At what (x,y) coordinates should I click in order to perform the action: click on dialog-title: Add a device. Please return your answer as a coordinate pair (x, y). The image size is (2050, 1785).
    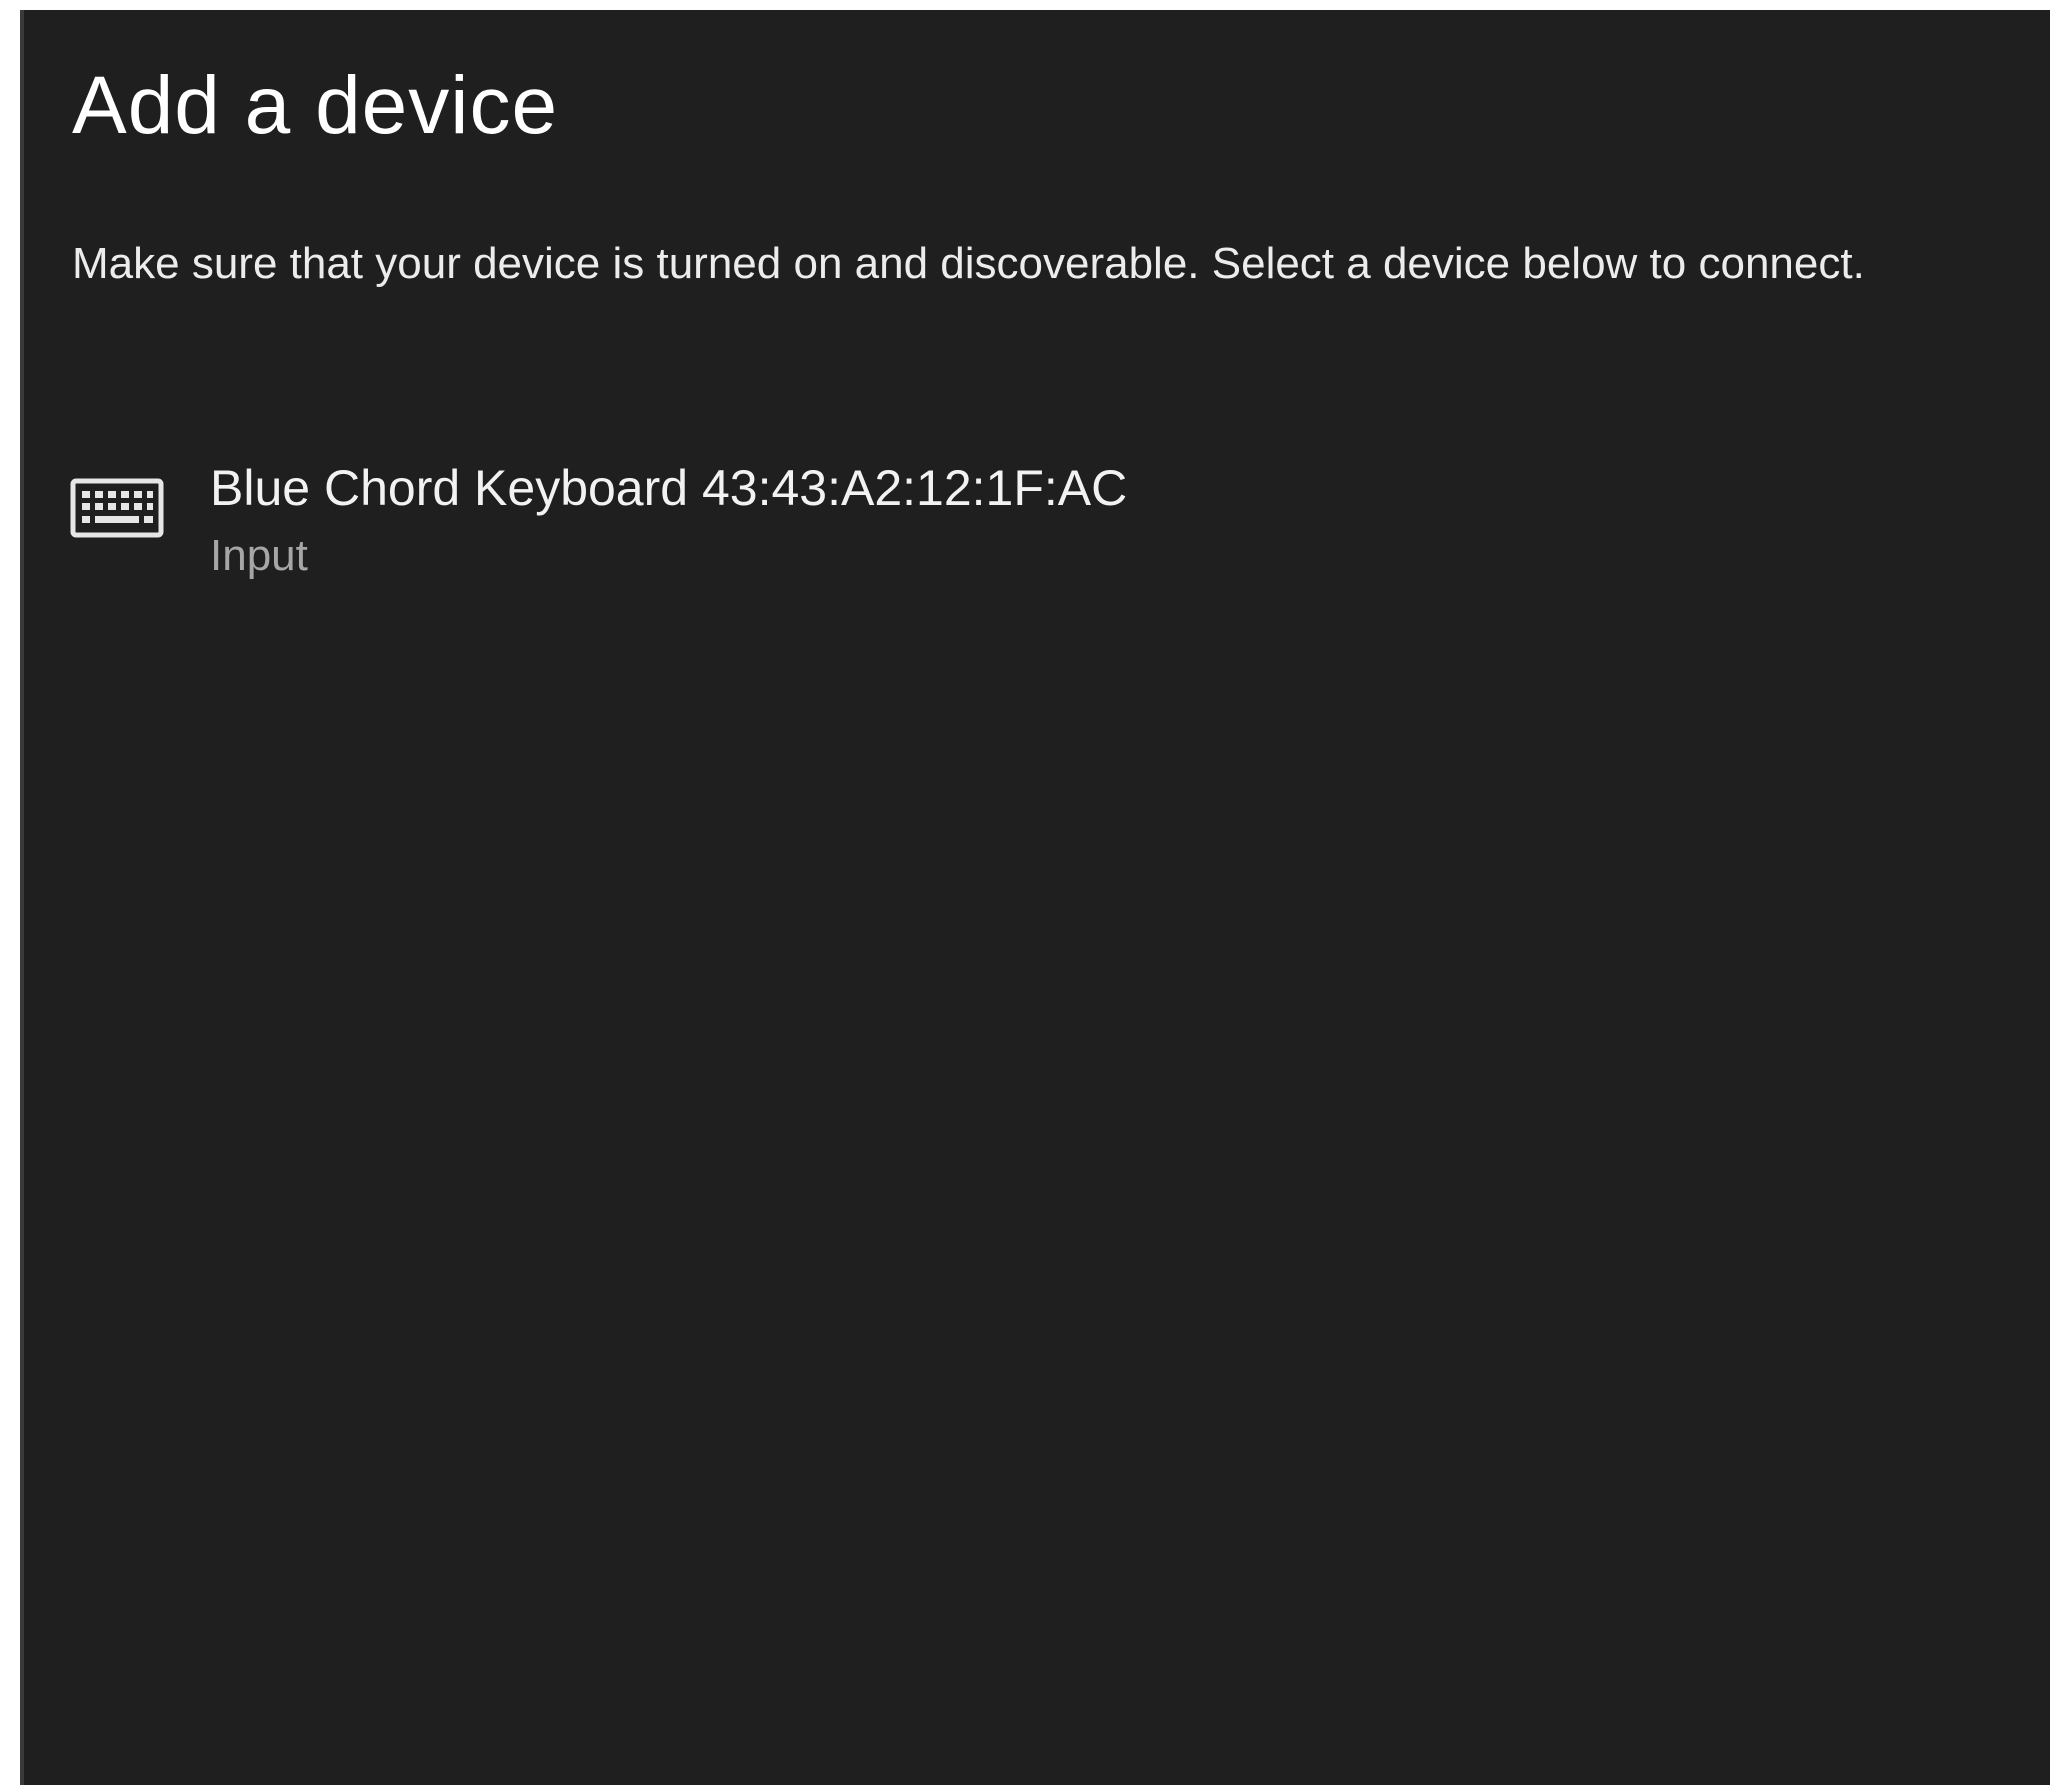
    Looking at the image, I should click on (315, 105).